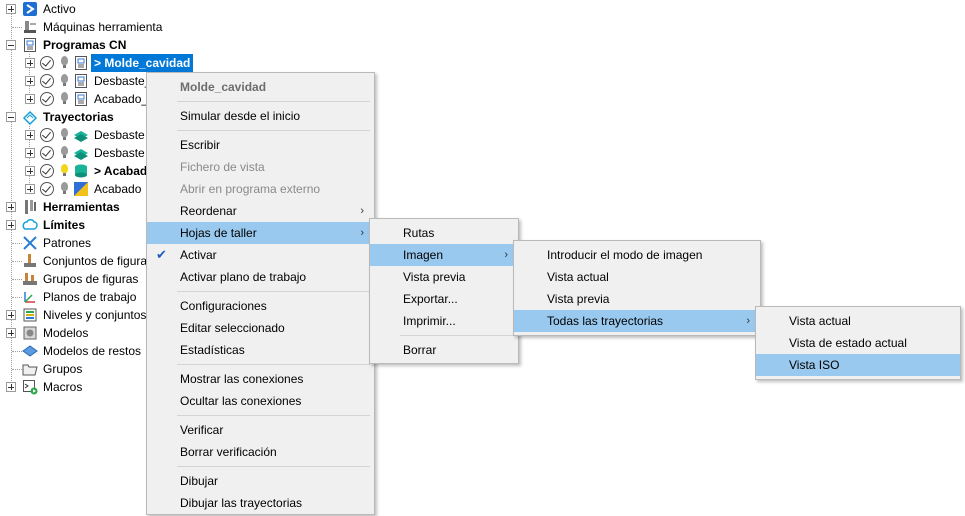  What do you see at coordinates (75, 369) in the screenshot?
I see `tree-item-grupos: Grupos` at bounding box center [75, 369].